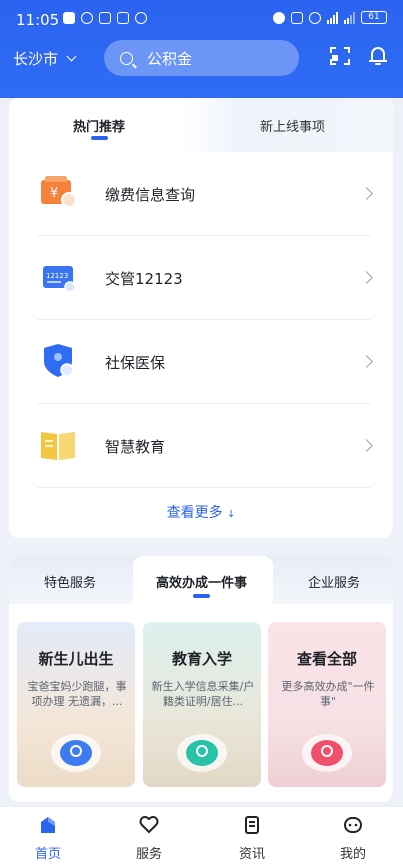 The width and height of the screenshot is (403, 864). Describe the element at coordinates (135, 447) in the screenshot. I see `list-item-label: 智慧教育` at that location.